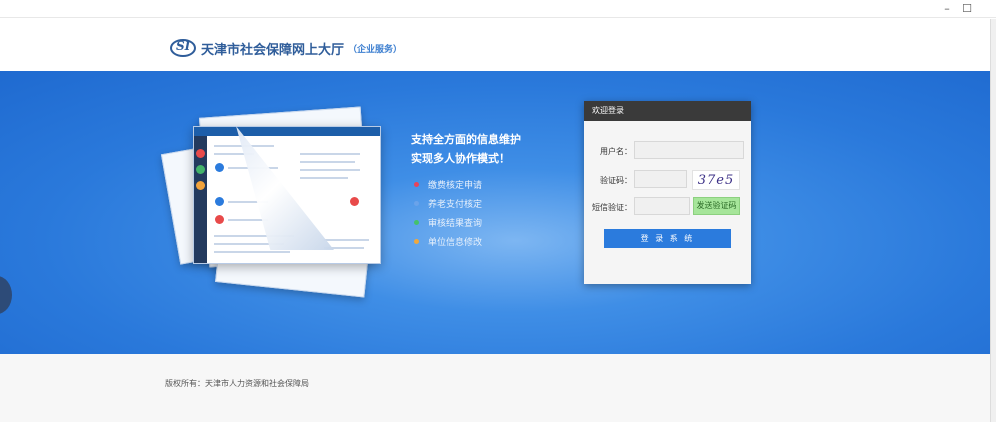 Image resolution: width=996 pixels, height=422 pixels. I want to click on login-panel: 欢迎登录, so click(667, 192).